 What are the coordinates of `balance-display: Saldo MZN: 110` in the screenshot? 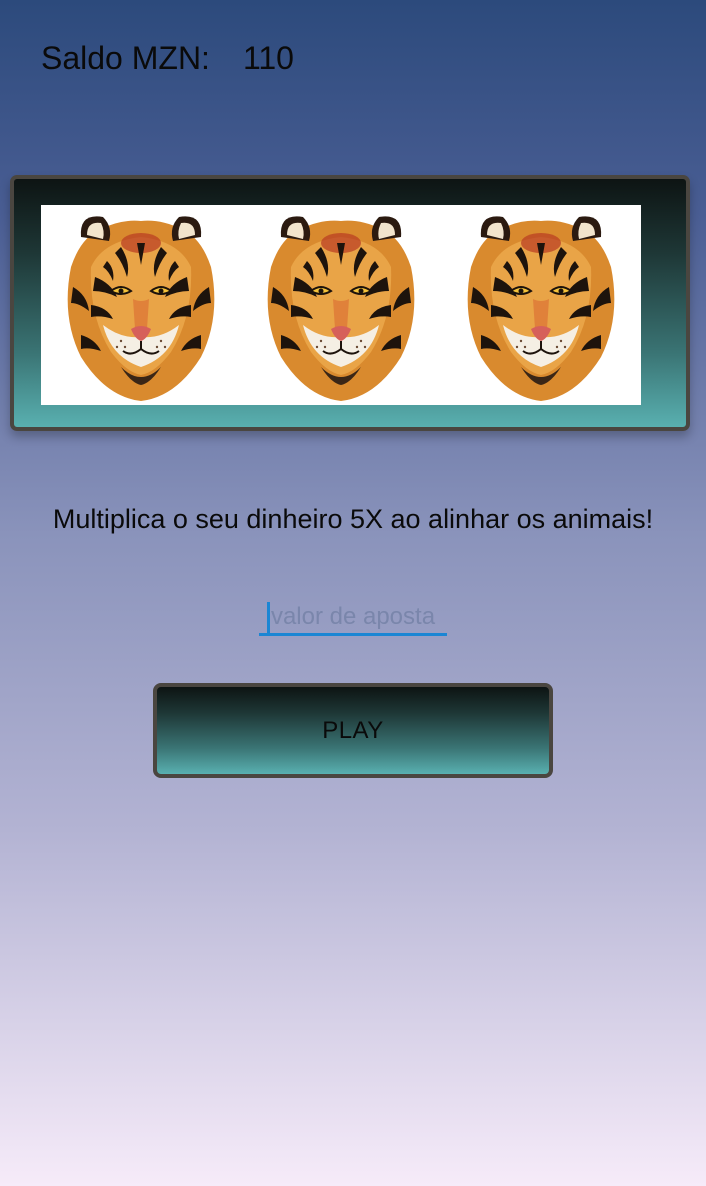 It's located at (167, 58).